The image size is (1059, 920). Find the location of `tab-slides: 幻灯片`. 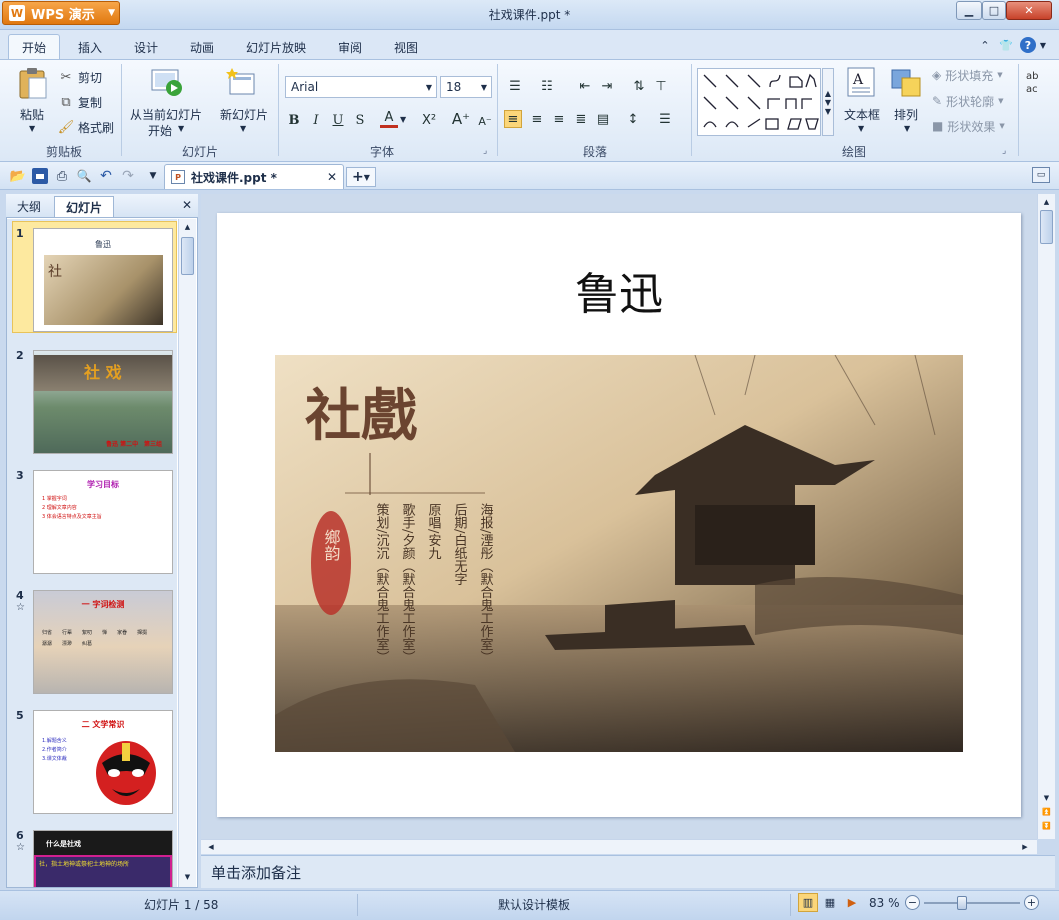

tab-slides: 幻灯片 is located at coordinates (84, 206).